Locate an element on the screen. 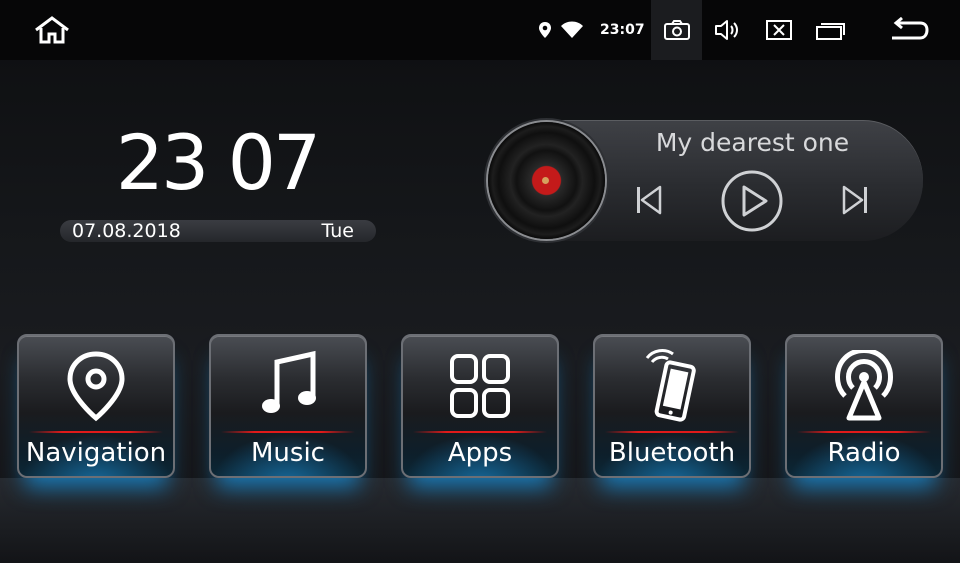 The image size is (960, 563). tile-label: Radio is located at coordinates (864, 453).